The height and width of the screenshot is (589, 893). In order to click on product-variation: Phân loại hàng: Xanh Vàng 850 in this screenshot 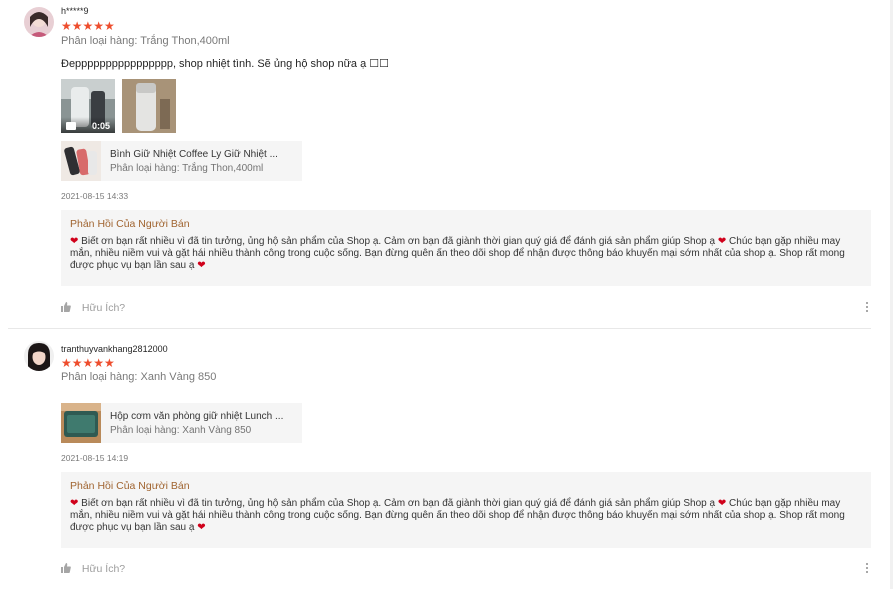, I will do `click(139, 377)`.